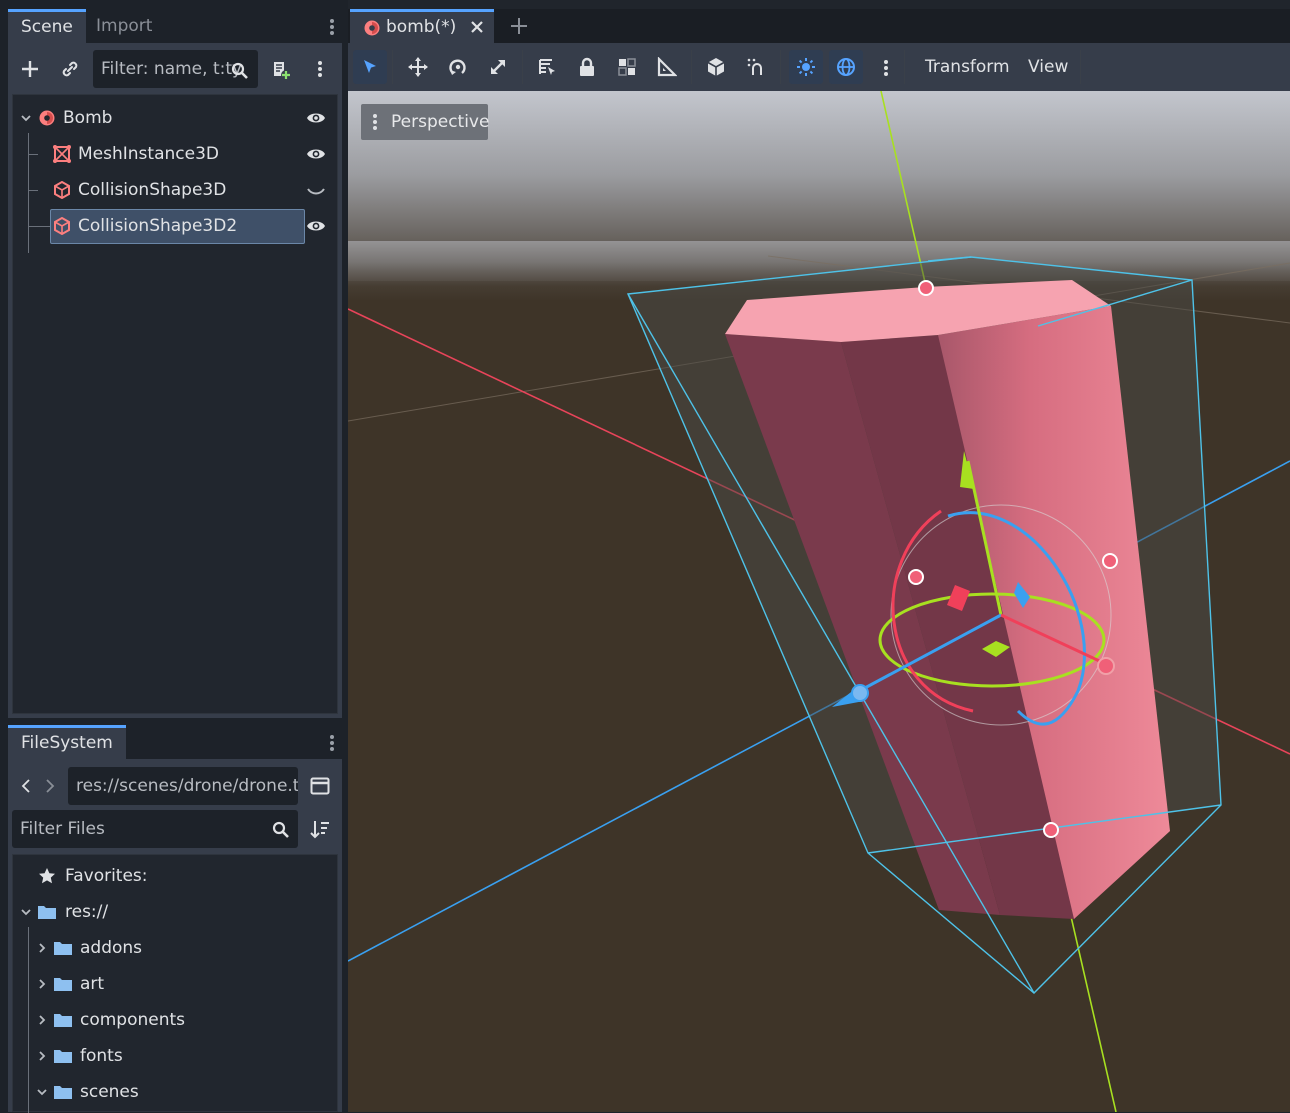 Image resolution: width=1290 pixels, height=1113 pixels. What do you see at coordinates (1110, 561) in the screenshot?
I see `shape-handle-right` at bounding box center [1110, 561].